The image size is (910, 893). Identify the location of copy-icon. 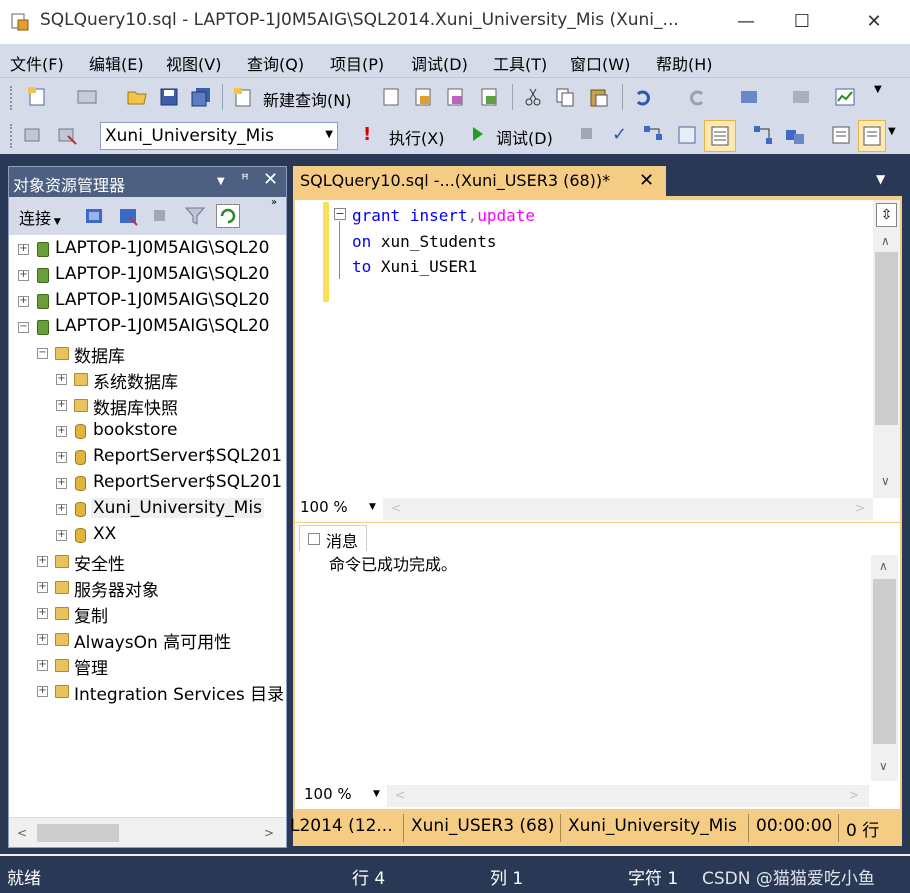
(565, 97).